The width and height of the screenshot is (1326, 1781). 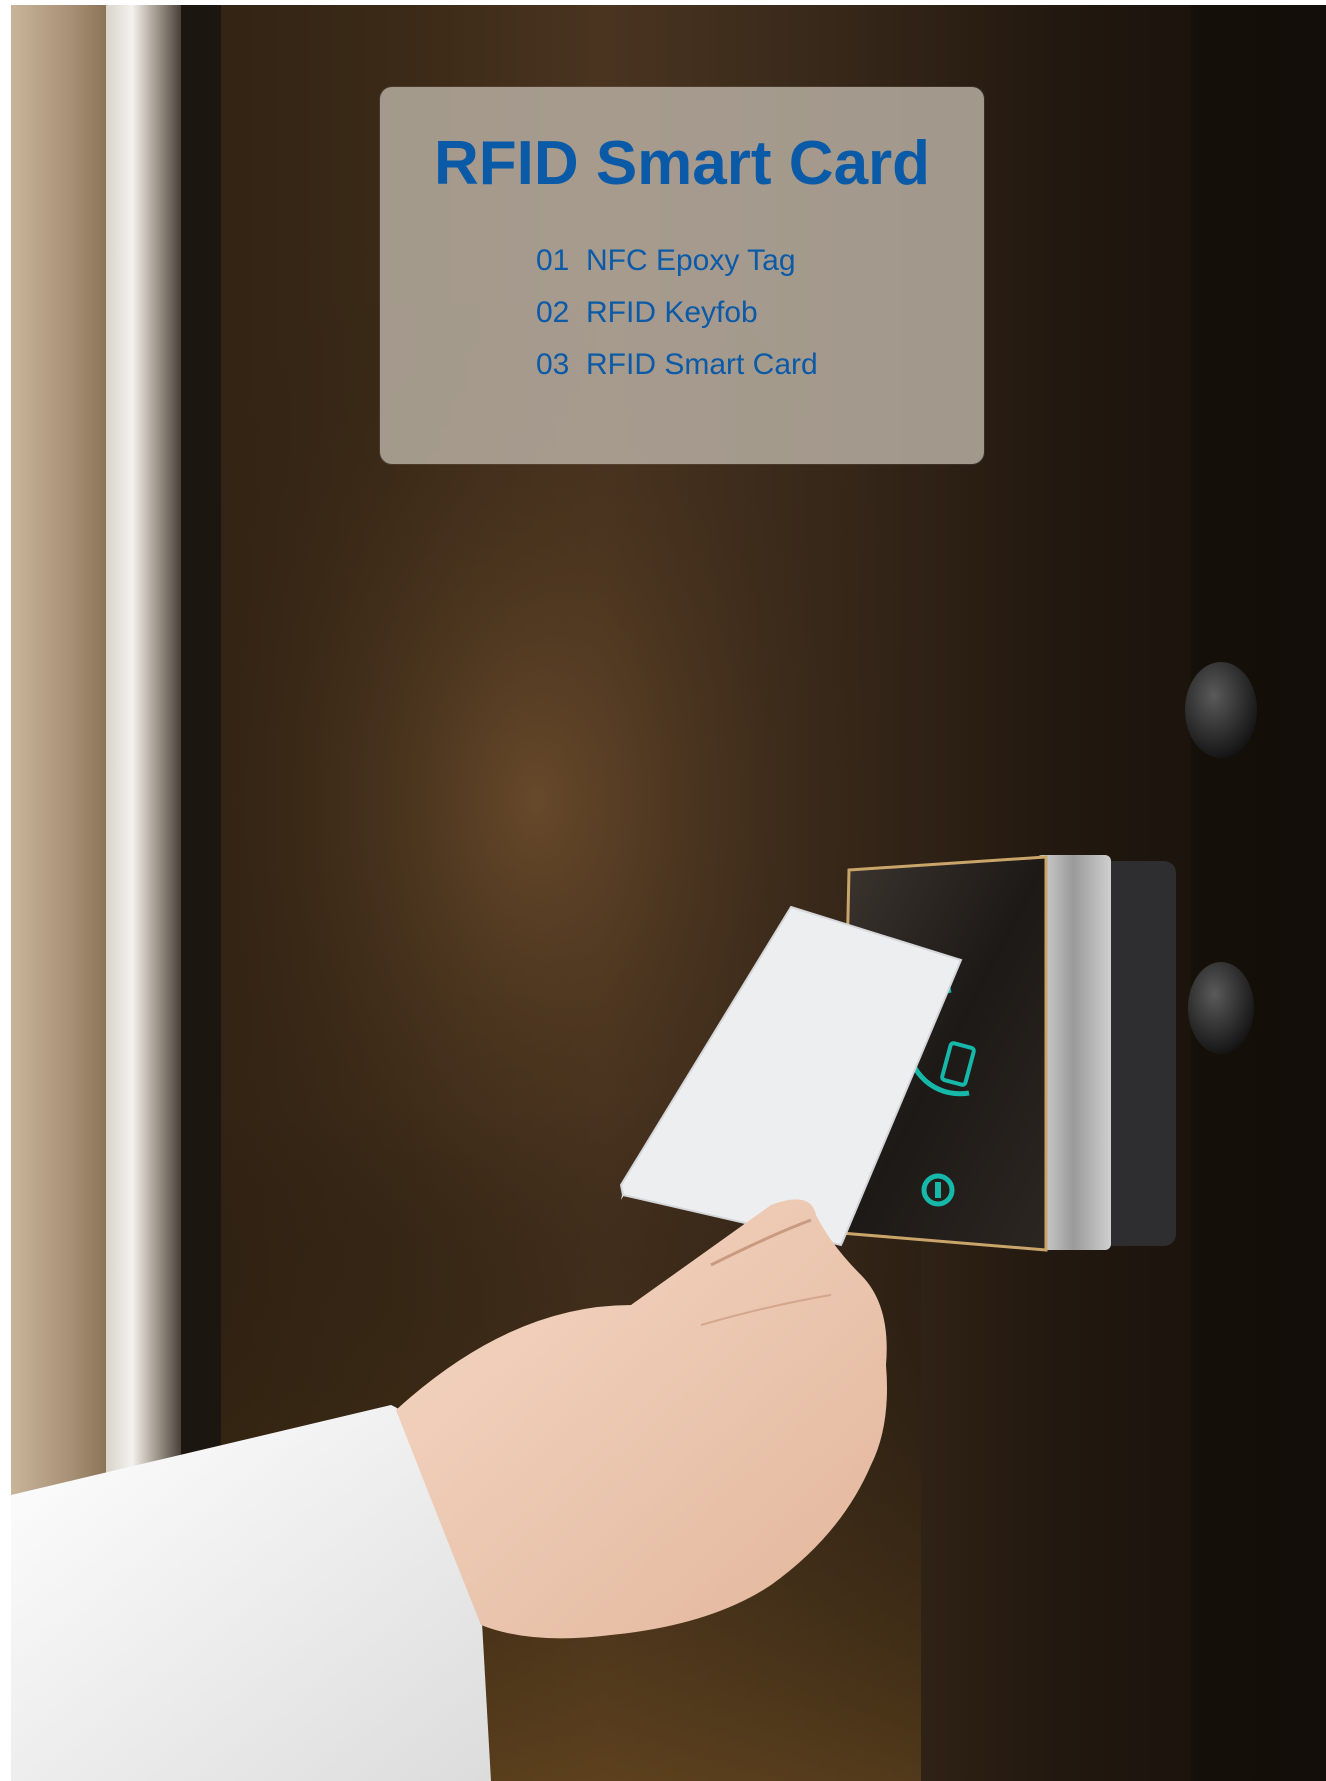 I want to click on item-number: 03, so click(x=553, y=364).